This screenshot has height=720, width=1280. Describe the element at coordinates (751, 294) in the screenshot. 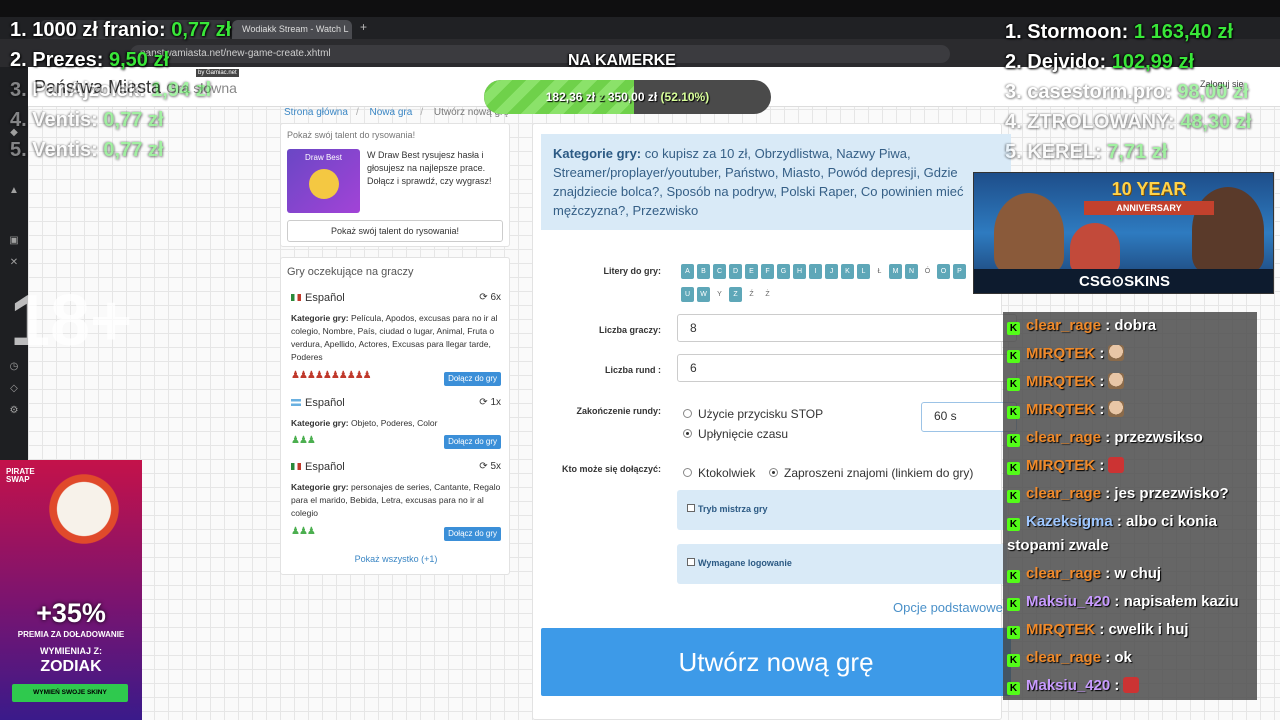

I see `letter-toggle: Ź` at that location.